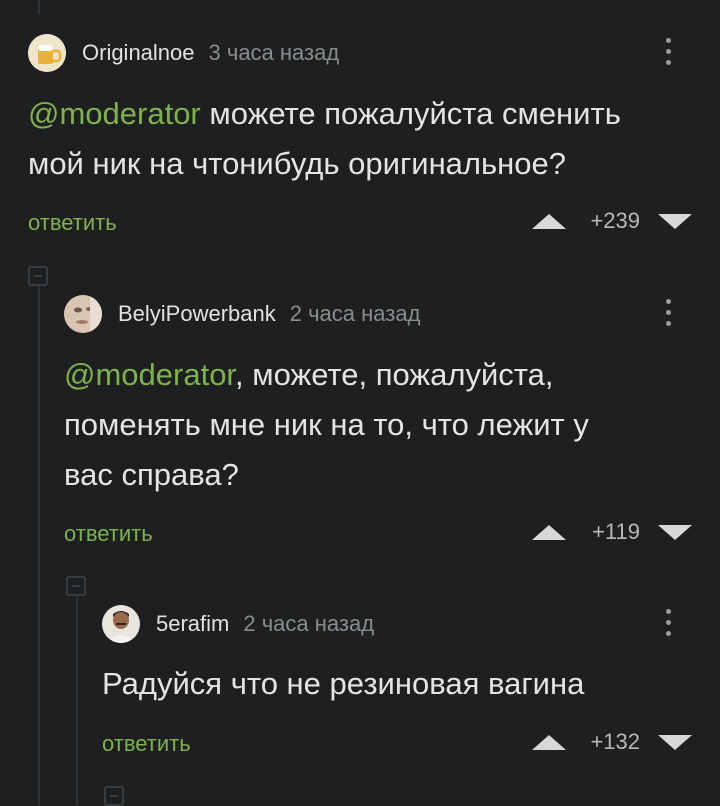 This screenshot has width=720, height=806. I want to click on comment-text-line: Радуйся что не резиновая вагина, so click(343, 683).